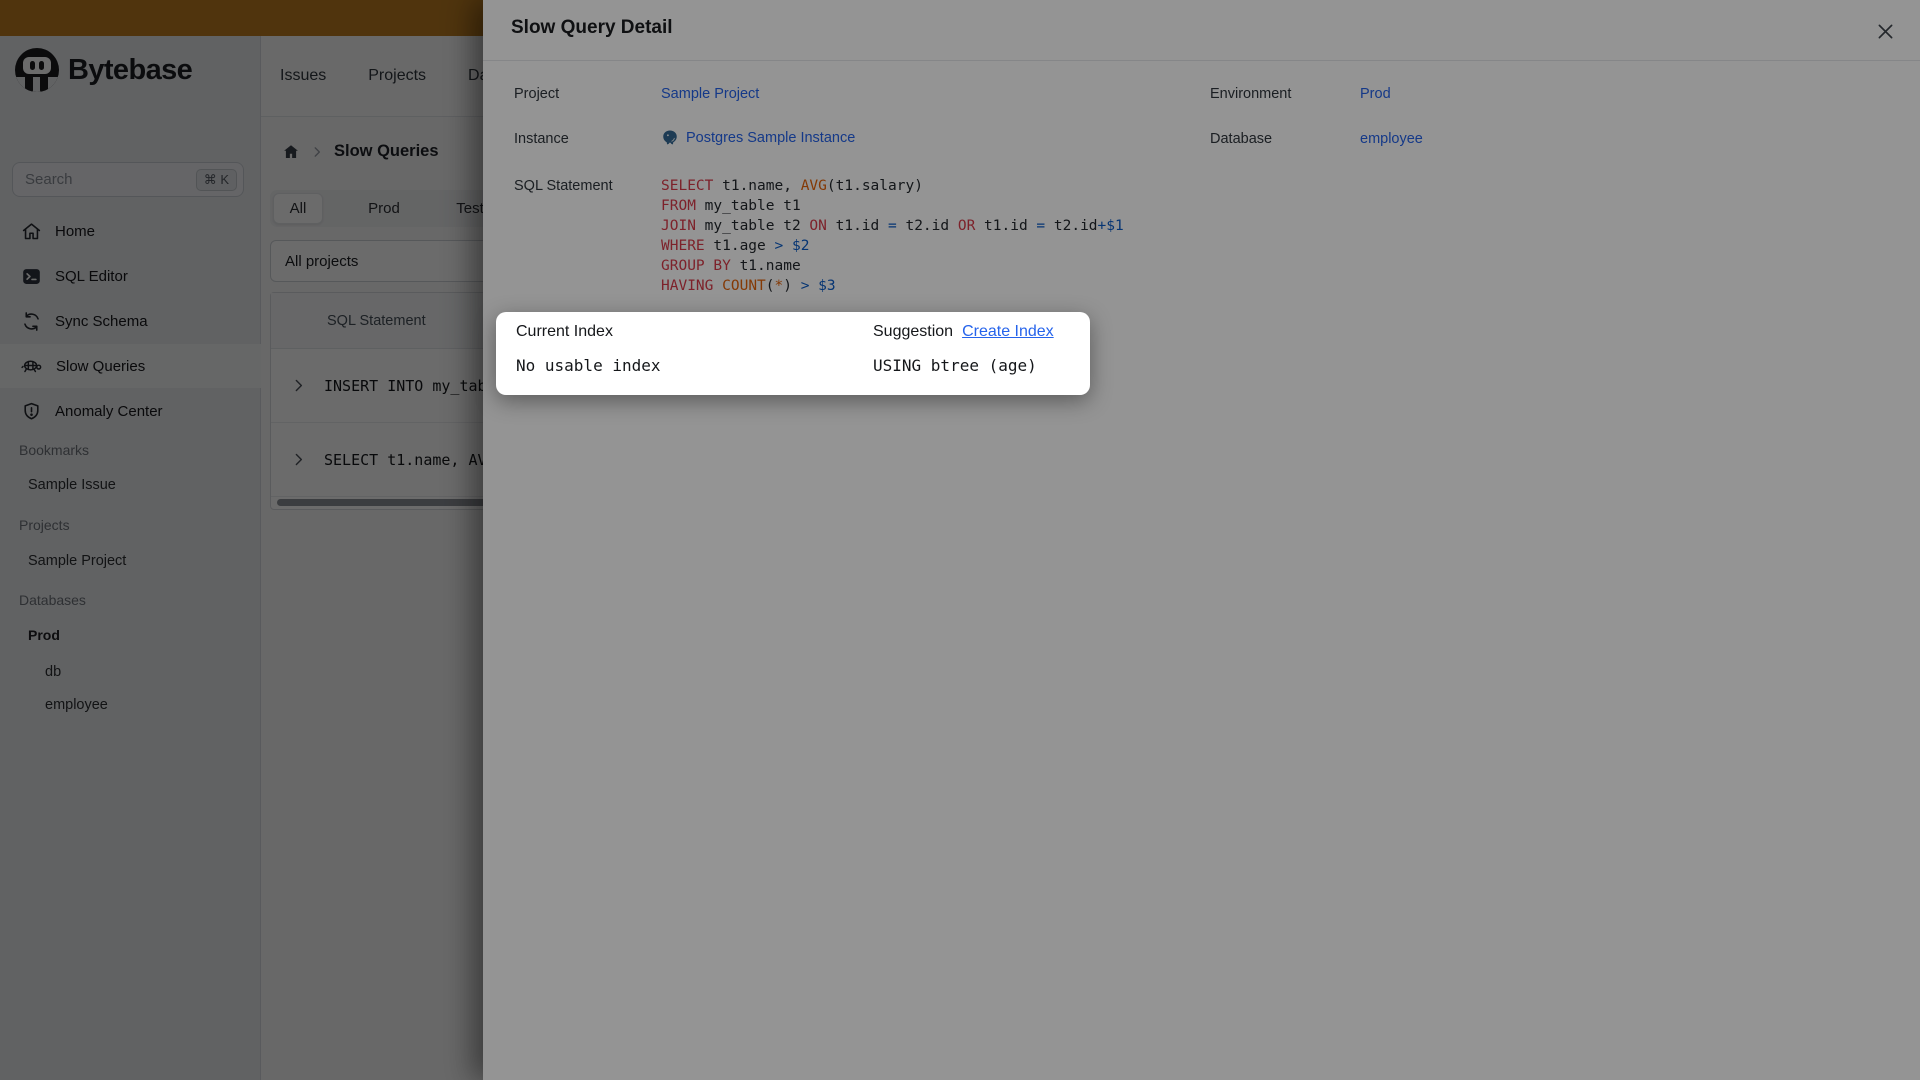 Image resolution: width=1920 pixels, height=1080 pixels. I want to click on suggestion-header: Suggestion Create Index, so click(963, 332).